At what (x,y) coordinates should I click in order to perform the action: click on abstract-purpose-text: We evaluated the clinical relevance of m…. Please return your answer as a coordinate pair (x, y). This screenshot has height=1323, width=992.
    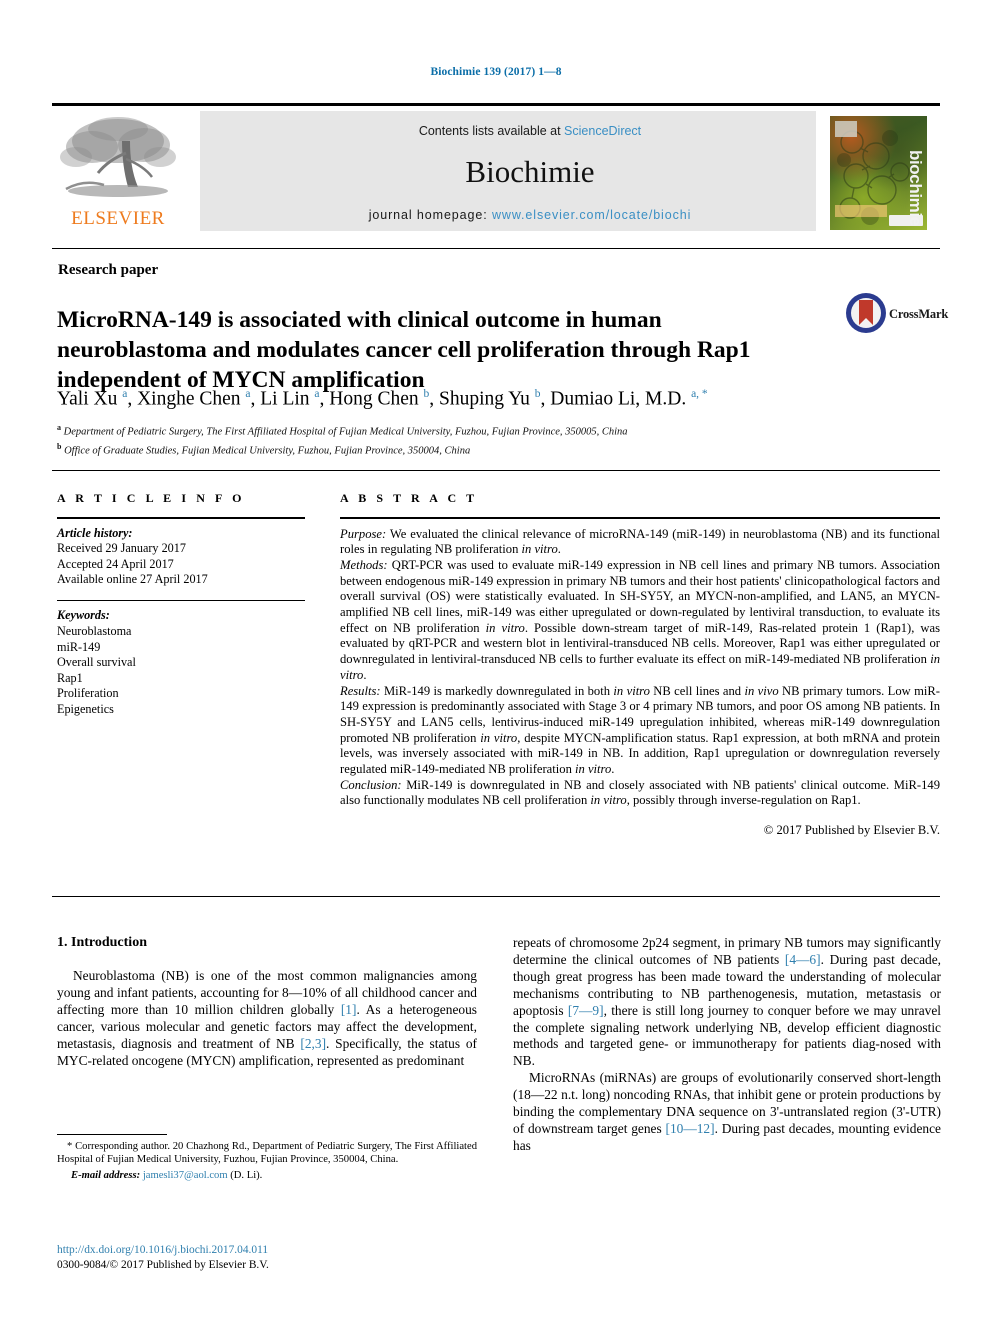
    Looking at the image, I should click on (640, 541).